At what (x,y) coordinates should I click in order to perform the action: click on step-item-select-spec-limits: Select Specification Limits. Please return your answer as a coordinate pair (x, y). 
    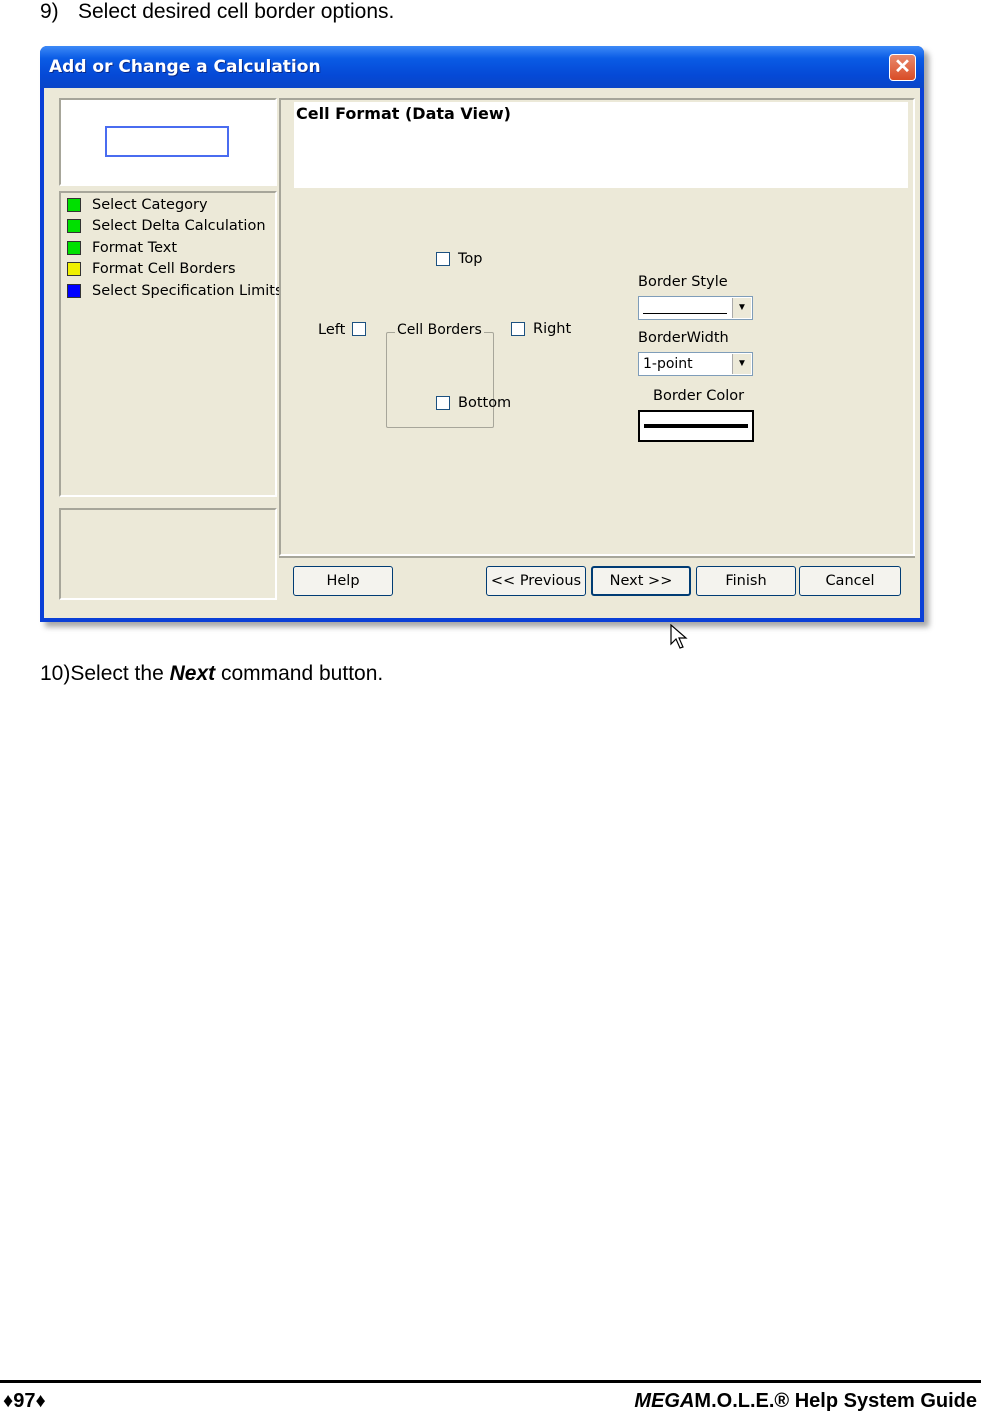
    Looking at the image, I should click on (175, 291).